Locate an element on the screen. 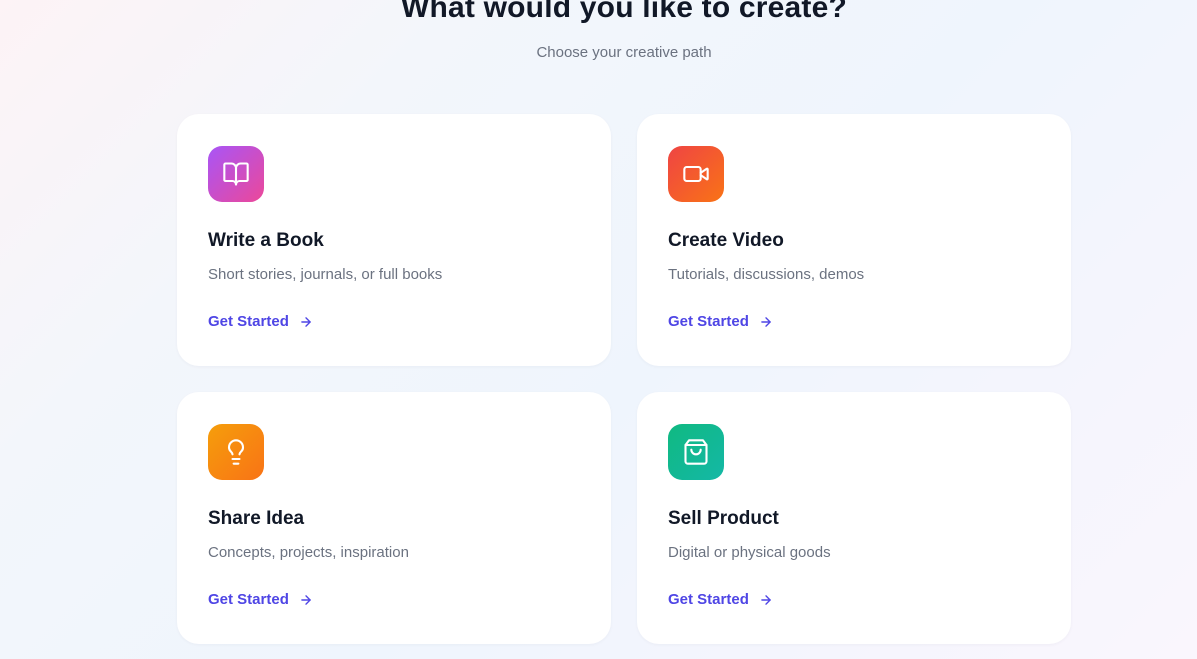 The image size is (1197, 659). card-description: Short stories, journals, or full books is located at coordinates (325, 274).